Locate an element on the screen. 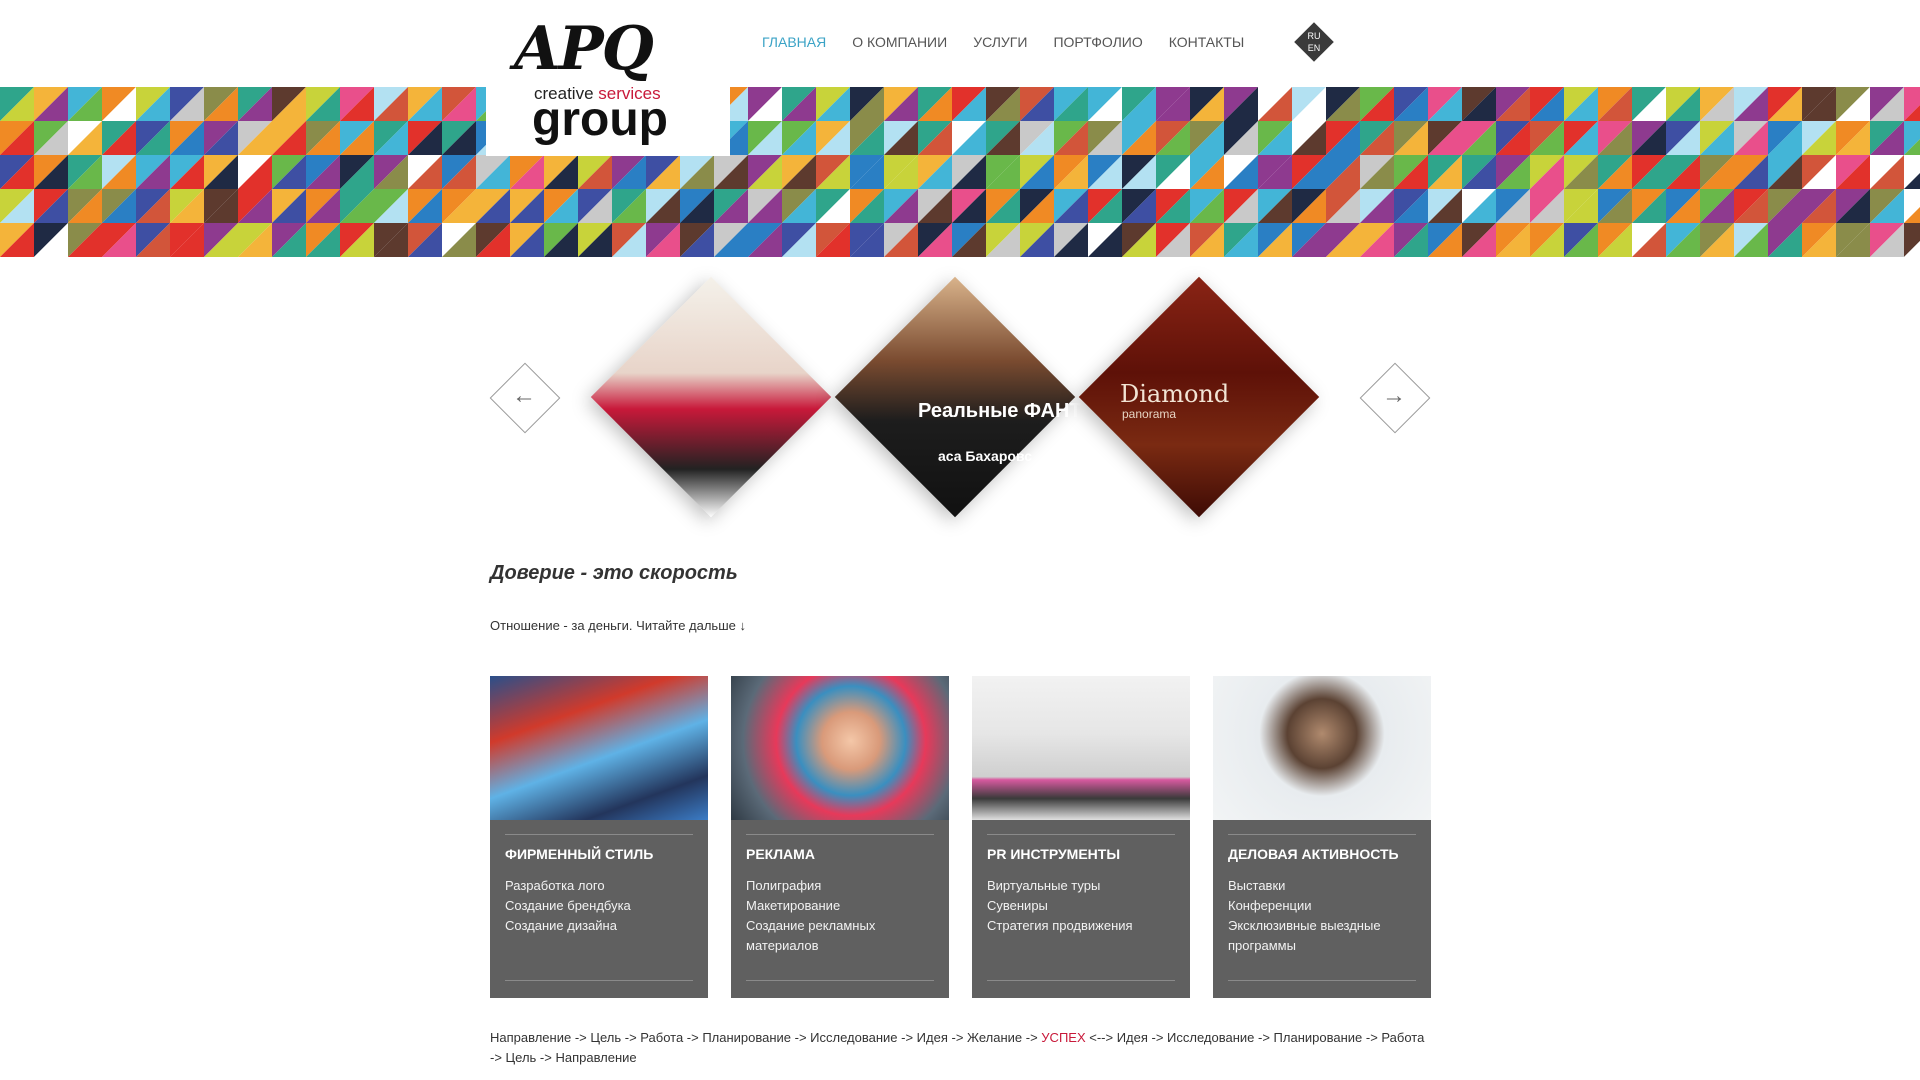  card-item: Создание рекламных is located at coordinates (841, 926).